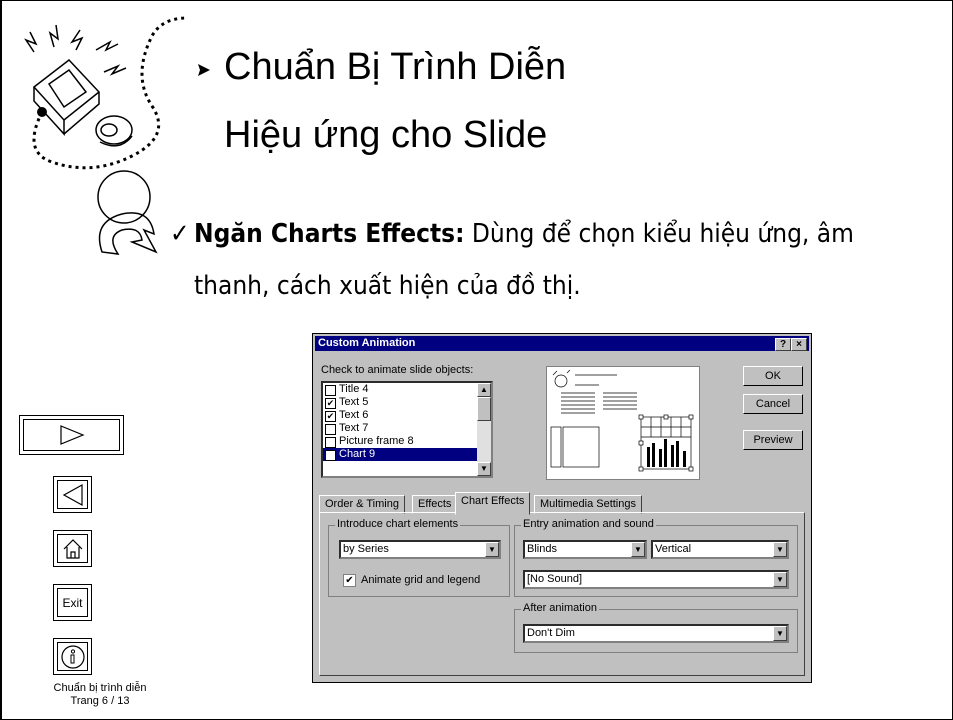 The height and width of the screenshot is (720, 953). What do you see at coordinates (366, 549) in the screenshot?
I see `introduce-chart-value: by Series` at bounding box center [366, 549].